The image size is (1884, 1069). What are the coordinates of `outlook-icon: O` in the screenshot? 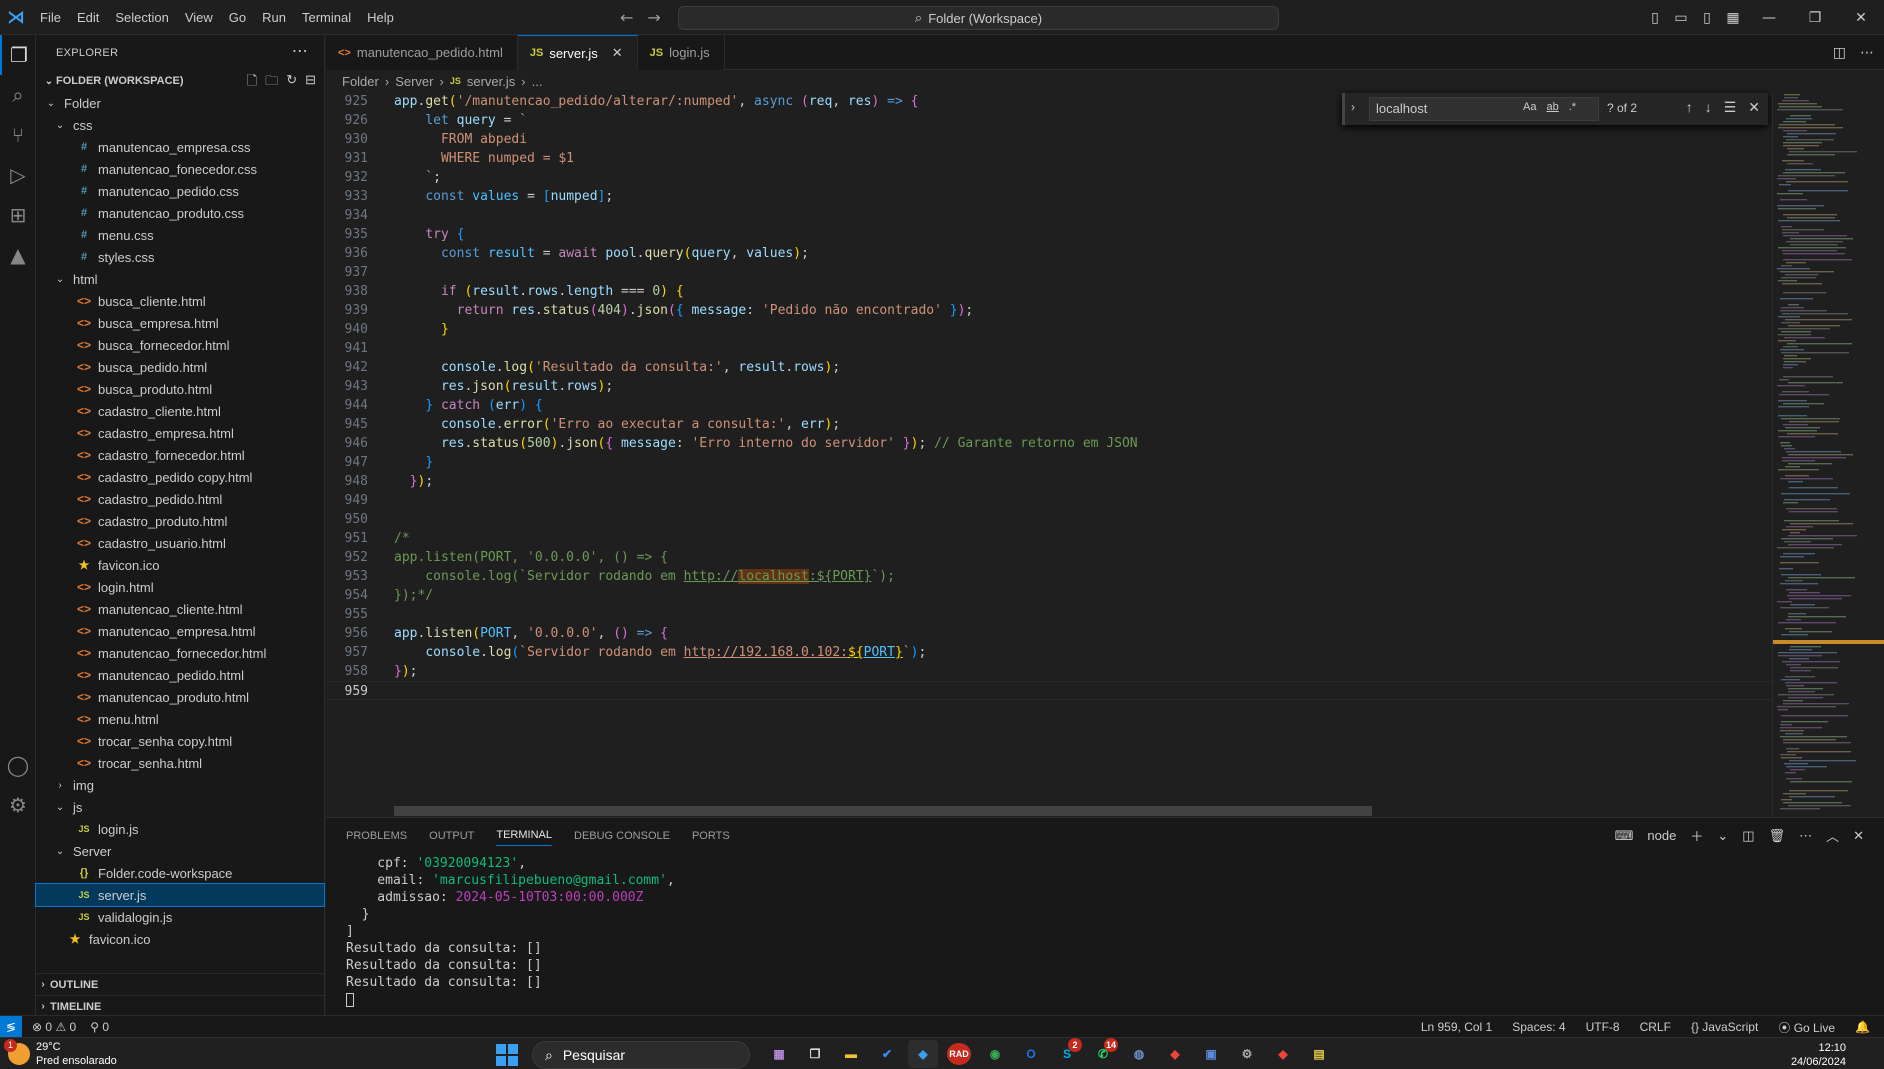 It's located at (1031, 1054).